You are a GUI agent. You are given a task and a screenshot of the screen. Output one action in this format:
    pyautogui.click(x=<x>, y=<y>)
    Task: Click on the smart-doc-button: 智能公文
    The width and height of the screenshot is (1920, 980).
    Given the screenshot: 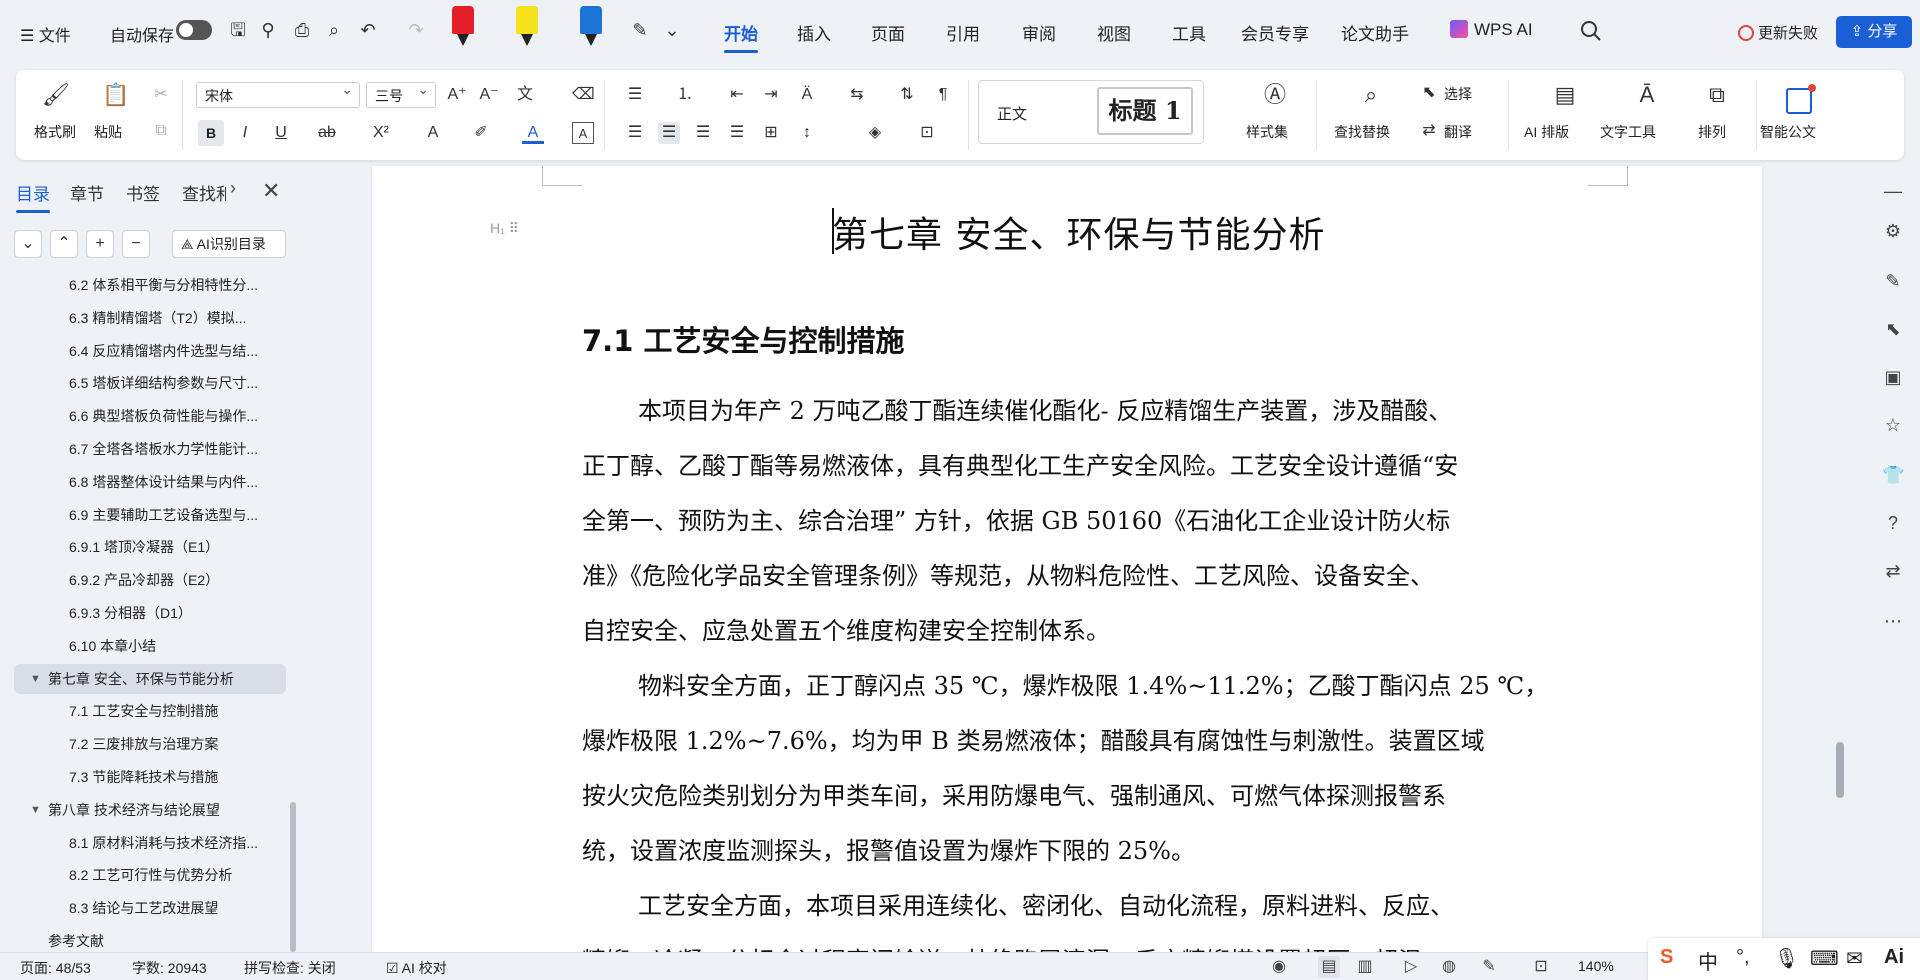 What is the action you would take?
    pyautogui.click(x=1788, y=132)
    